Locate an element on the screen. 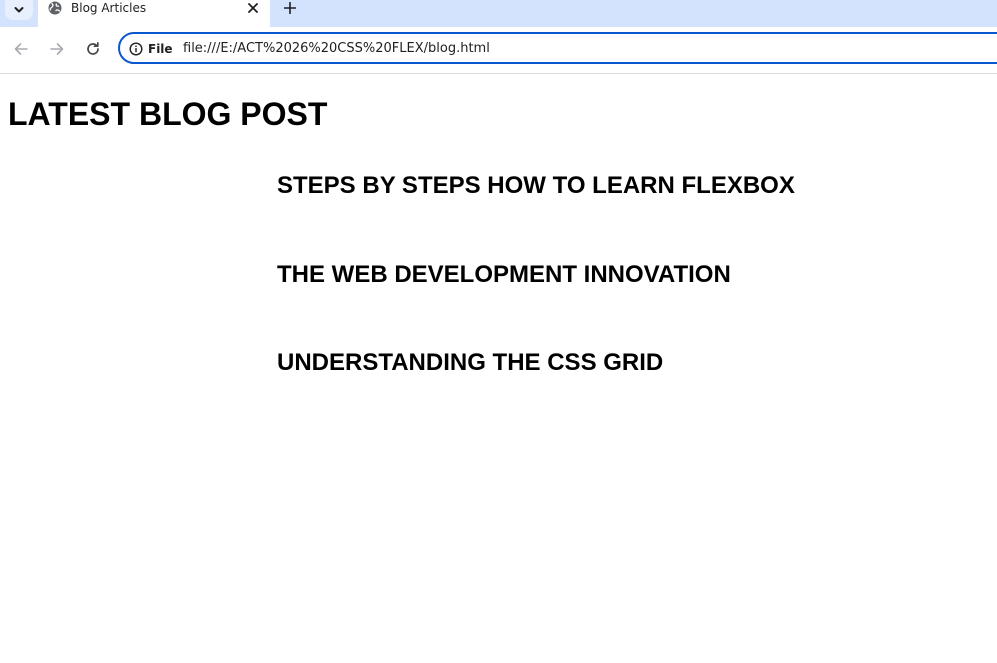 The height and width of the screenshot is (663, 997). info-icon is located at coordinates (136, 49).